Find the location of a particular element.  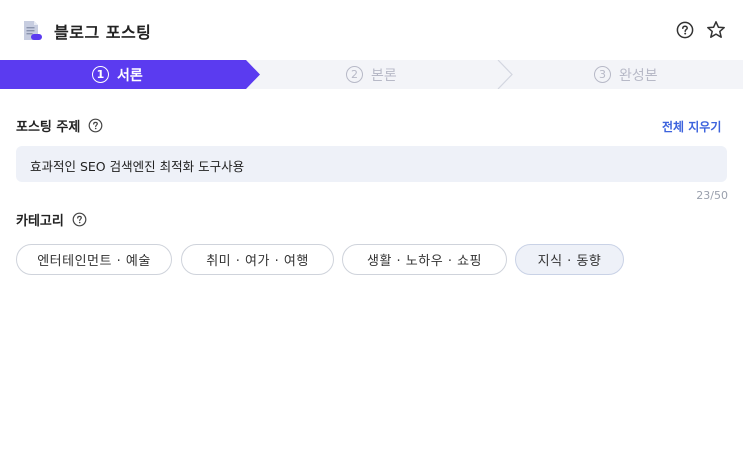

category-label-row: 카테고리 is located at coordinates (51, 219).